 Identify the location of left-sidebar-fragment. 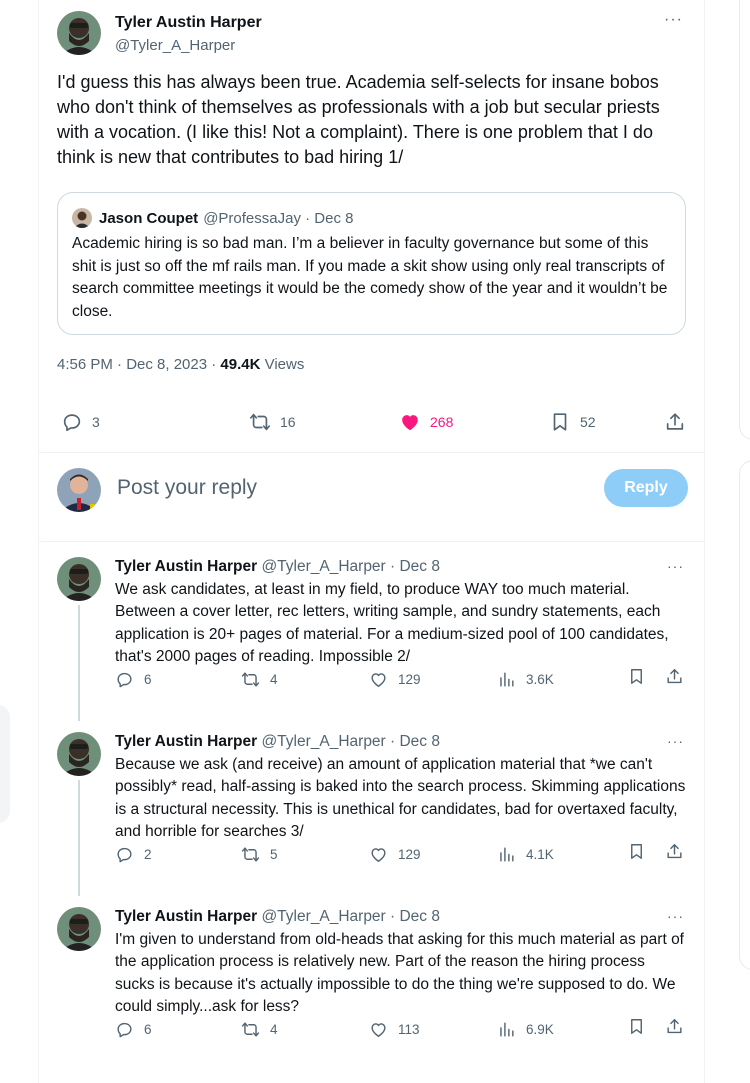
(5, 764).